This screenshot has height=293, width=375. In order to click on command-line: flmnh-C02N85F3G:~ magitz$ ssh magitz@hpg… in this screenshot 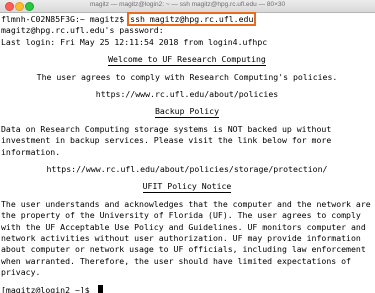, I will do `click(187, 19)`.